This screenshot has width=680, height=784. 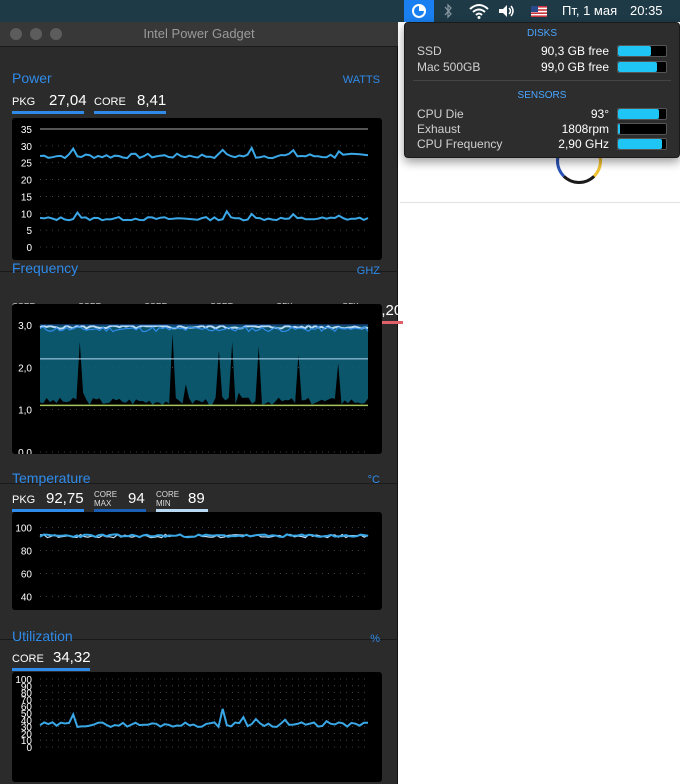 I want to click on temperature-axis-label: 60, so click(x=27, y=575).